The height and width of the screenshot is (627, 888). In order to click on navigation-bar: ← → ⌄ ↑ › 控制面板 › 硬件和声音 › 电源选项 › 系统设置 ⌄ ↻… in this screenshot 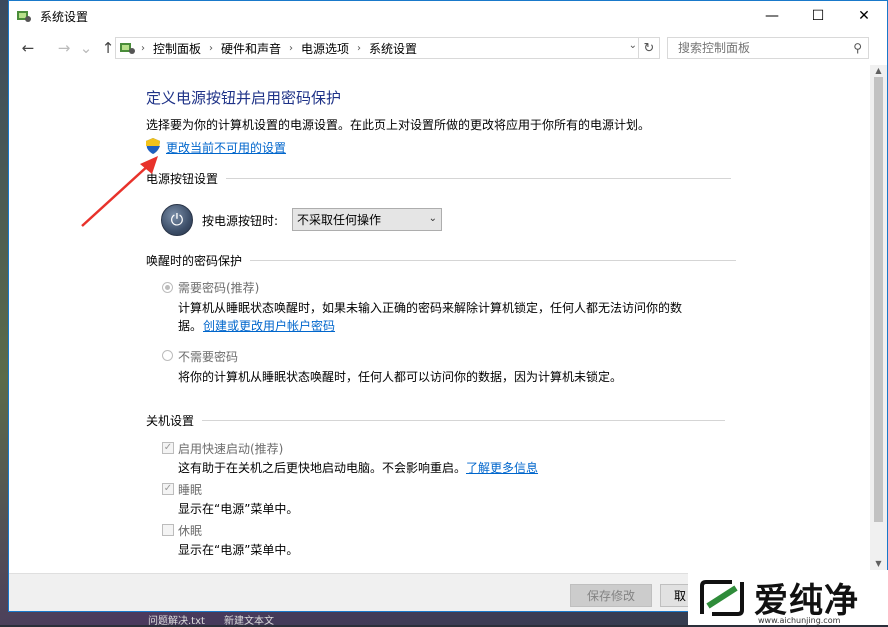, I will do `click(448, 48)`.